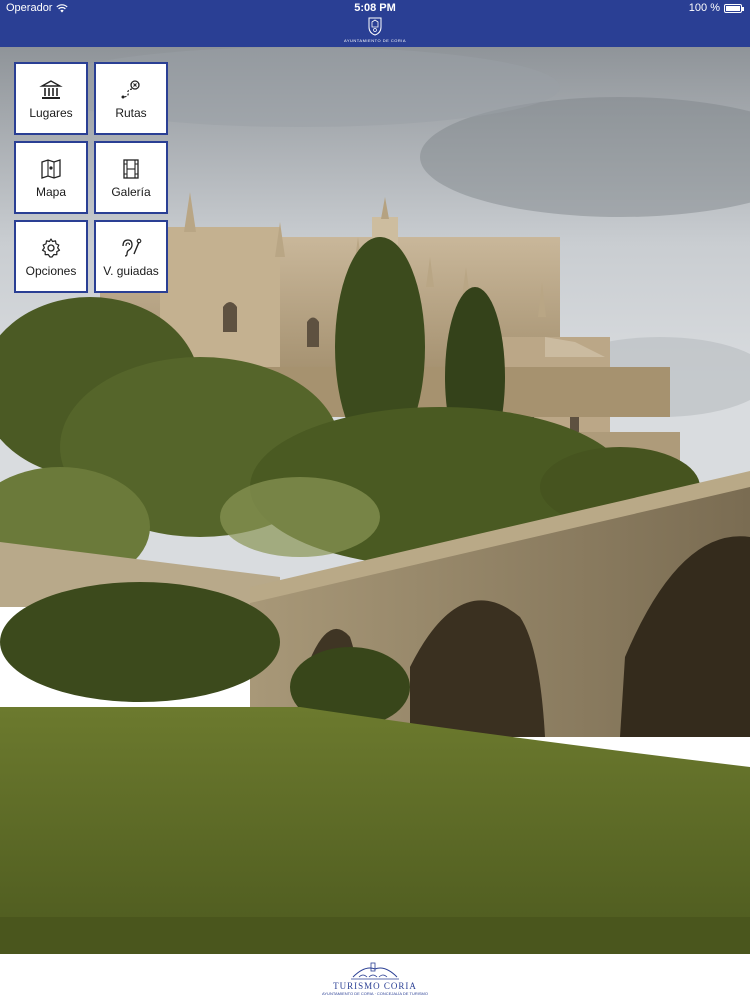 This screenshot has height=1000, width=750. I want to click on menu-visitas-guiadas-button: V. guiadas, so click(131, 256).